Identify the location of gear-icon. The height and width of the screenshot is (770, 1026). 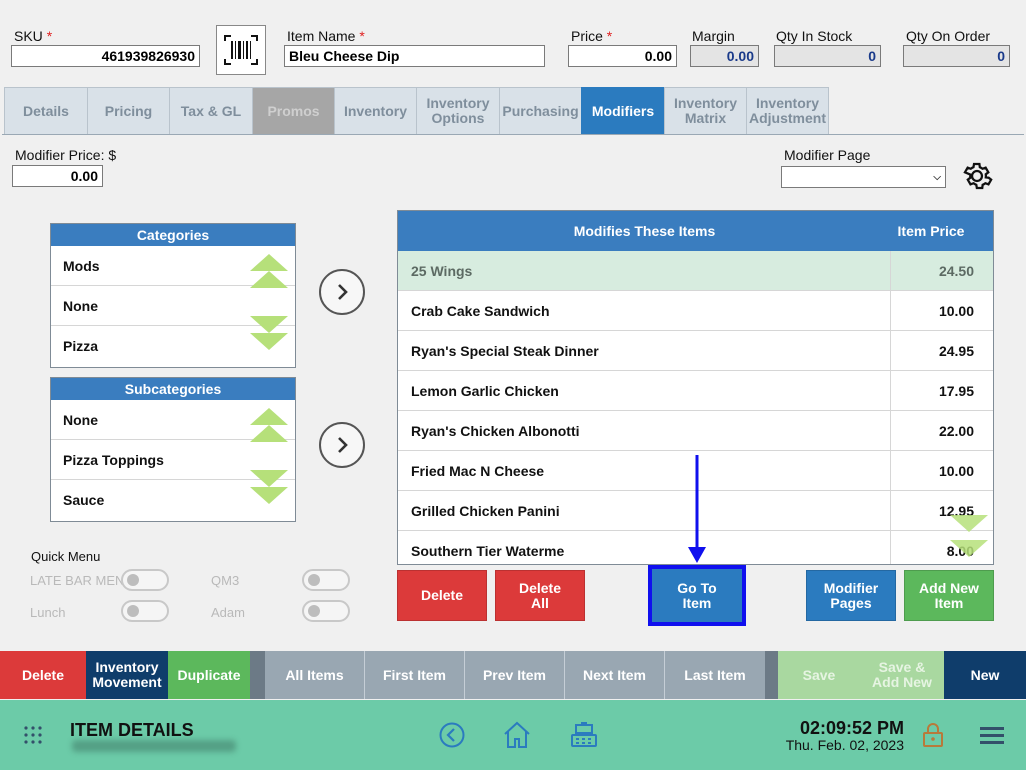
(978, 176).